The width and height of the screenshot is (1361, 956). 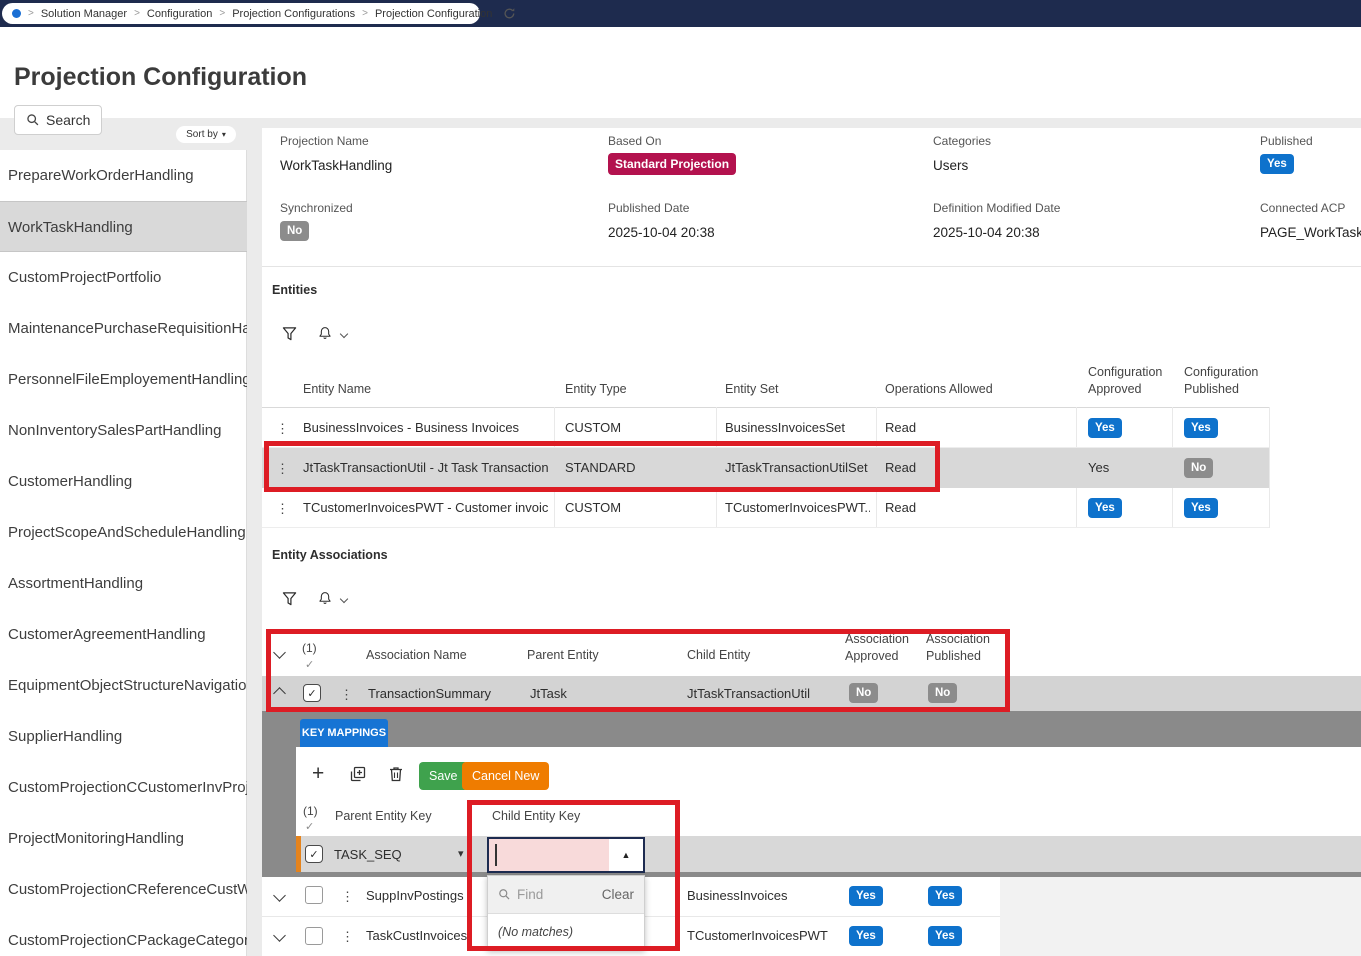 I want to click on sidebar-item-customprojectioncreferencecustwo: CustomProjectionCReferenceCustWo, so click(x=123, y=889).